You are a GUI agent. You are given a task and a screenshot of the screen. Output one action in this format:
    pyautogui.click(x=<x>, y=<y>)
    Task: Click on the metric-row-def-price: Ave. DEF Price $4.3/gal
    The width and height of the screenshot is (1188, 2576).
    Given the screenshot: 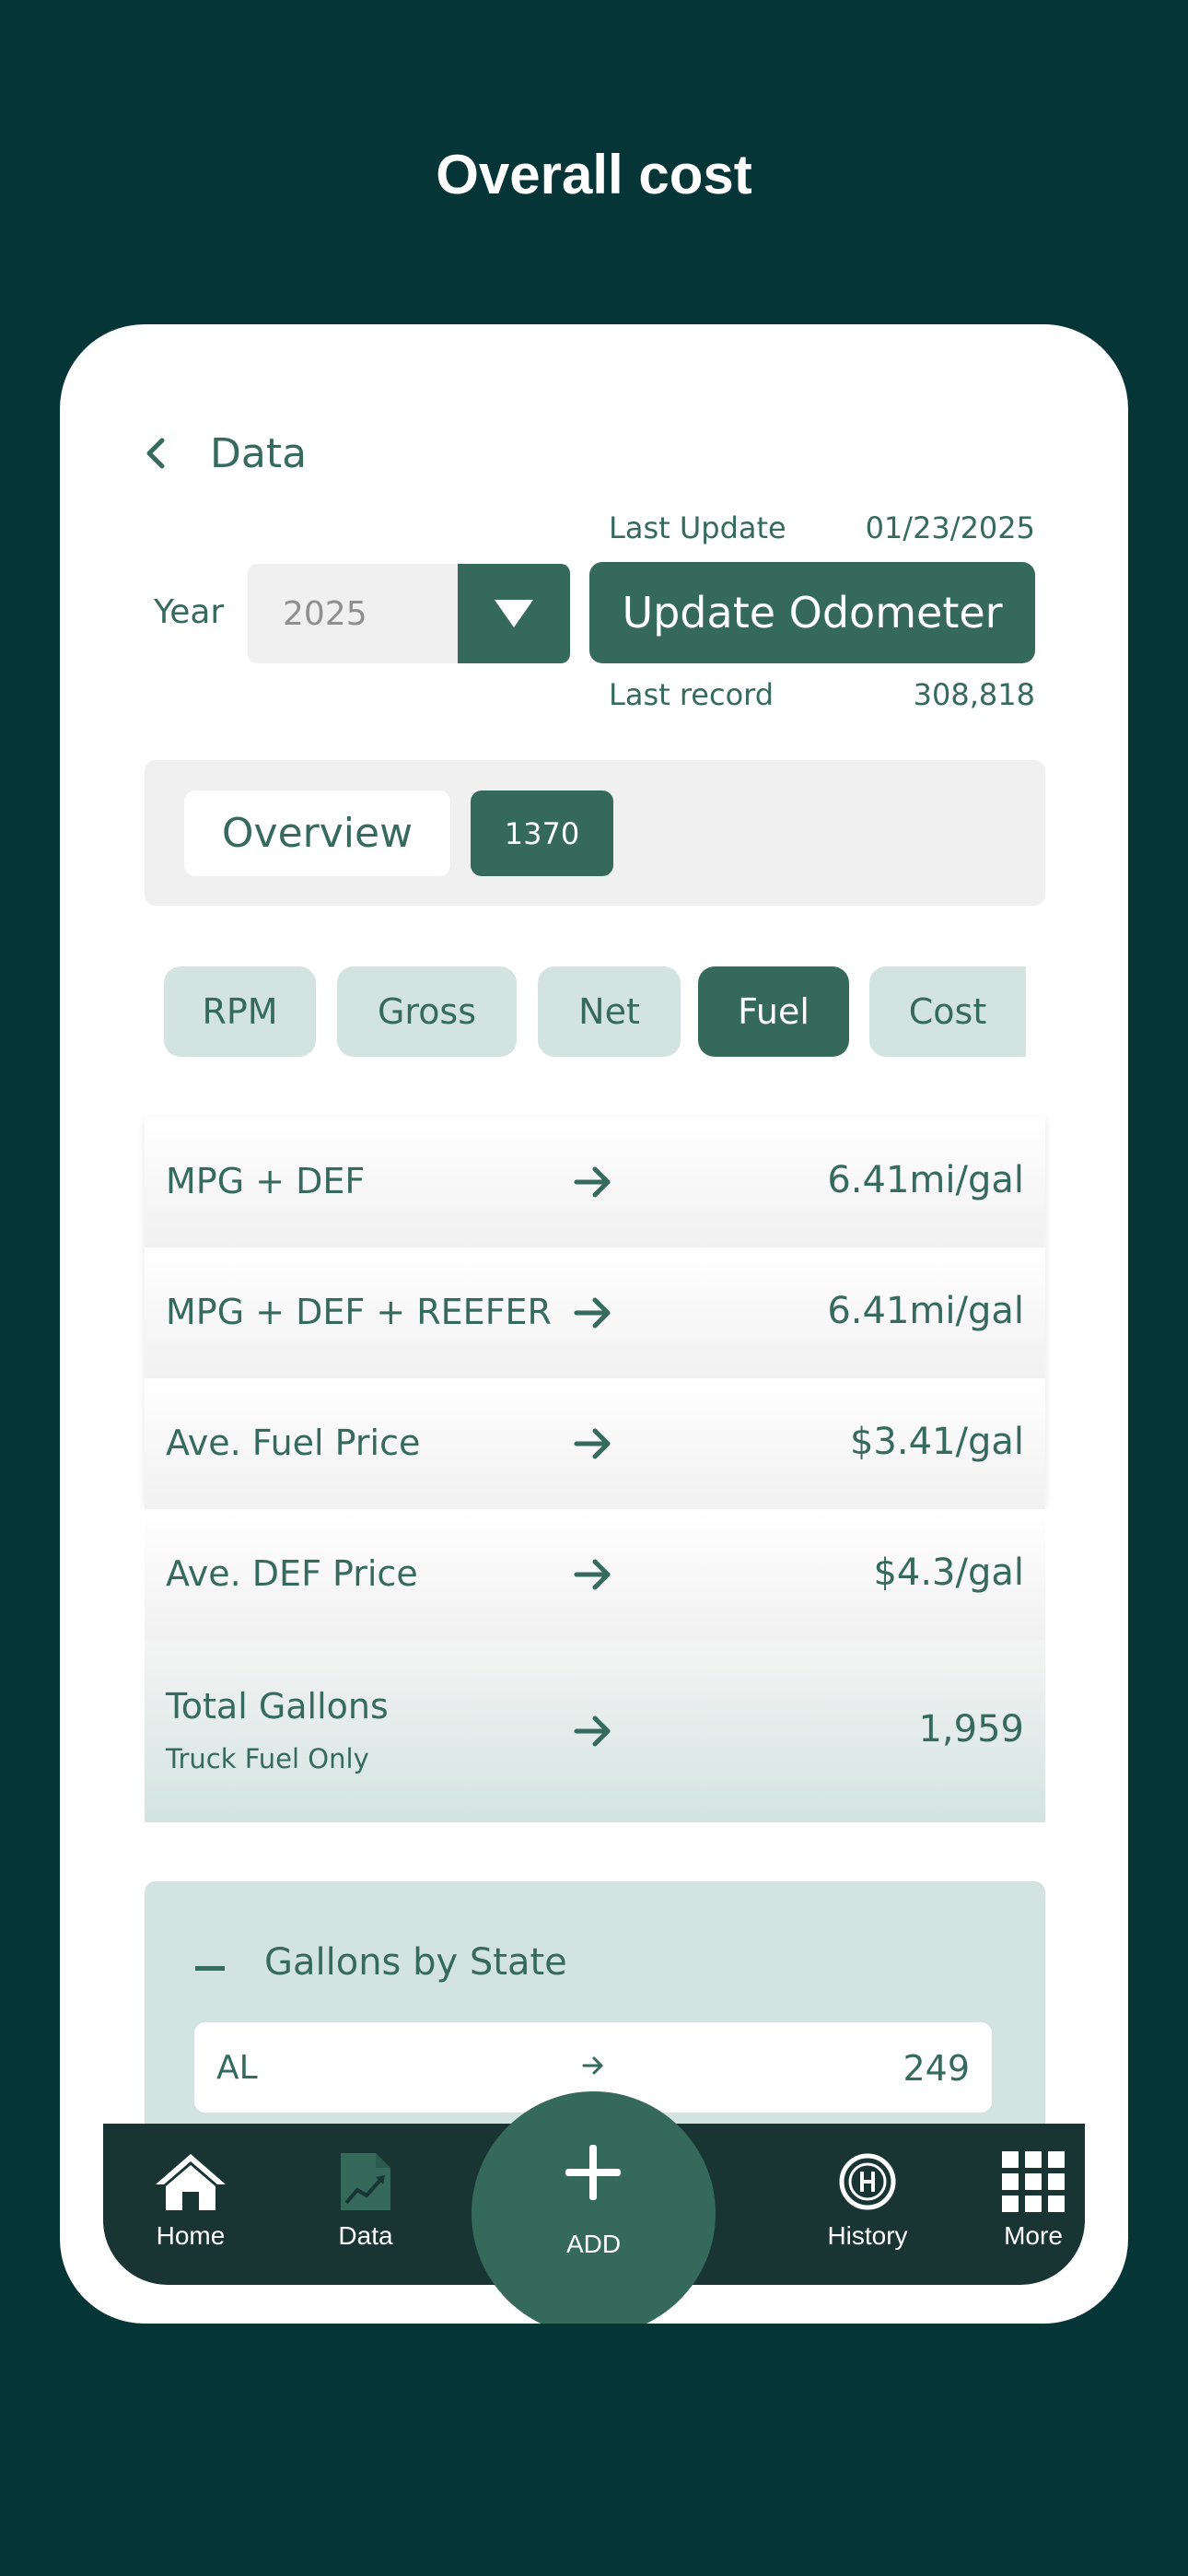 What is the action you would take?
    pyautogui.click(x=595, y=1575)
    